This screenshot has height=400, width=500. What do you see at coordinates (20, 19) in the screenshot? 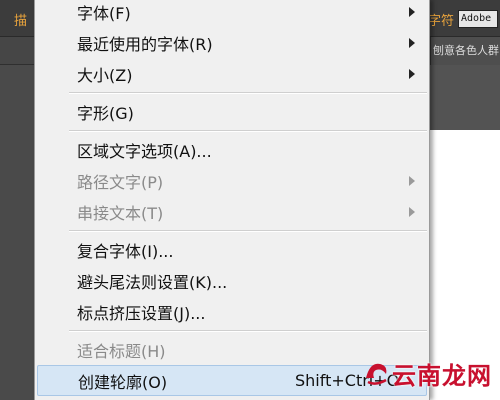
I see `control-bar-label: 描` at bounding box center [20, 19].